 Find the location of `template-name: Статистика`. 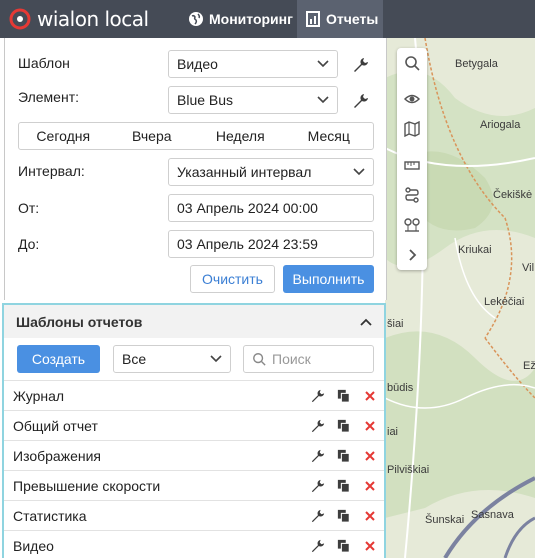

template-name: Статистика is located at coordinates (50, 515).